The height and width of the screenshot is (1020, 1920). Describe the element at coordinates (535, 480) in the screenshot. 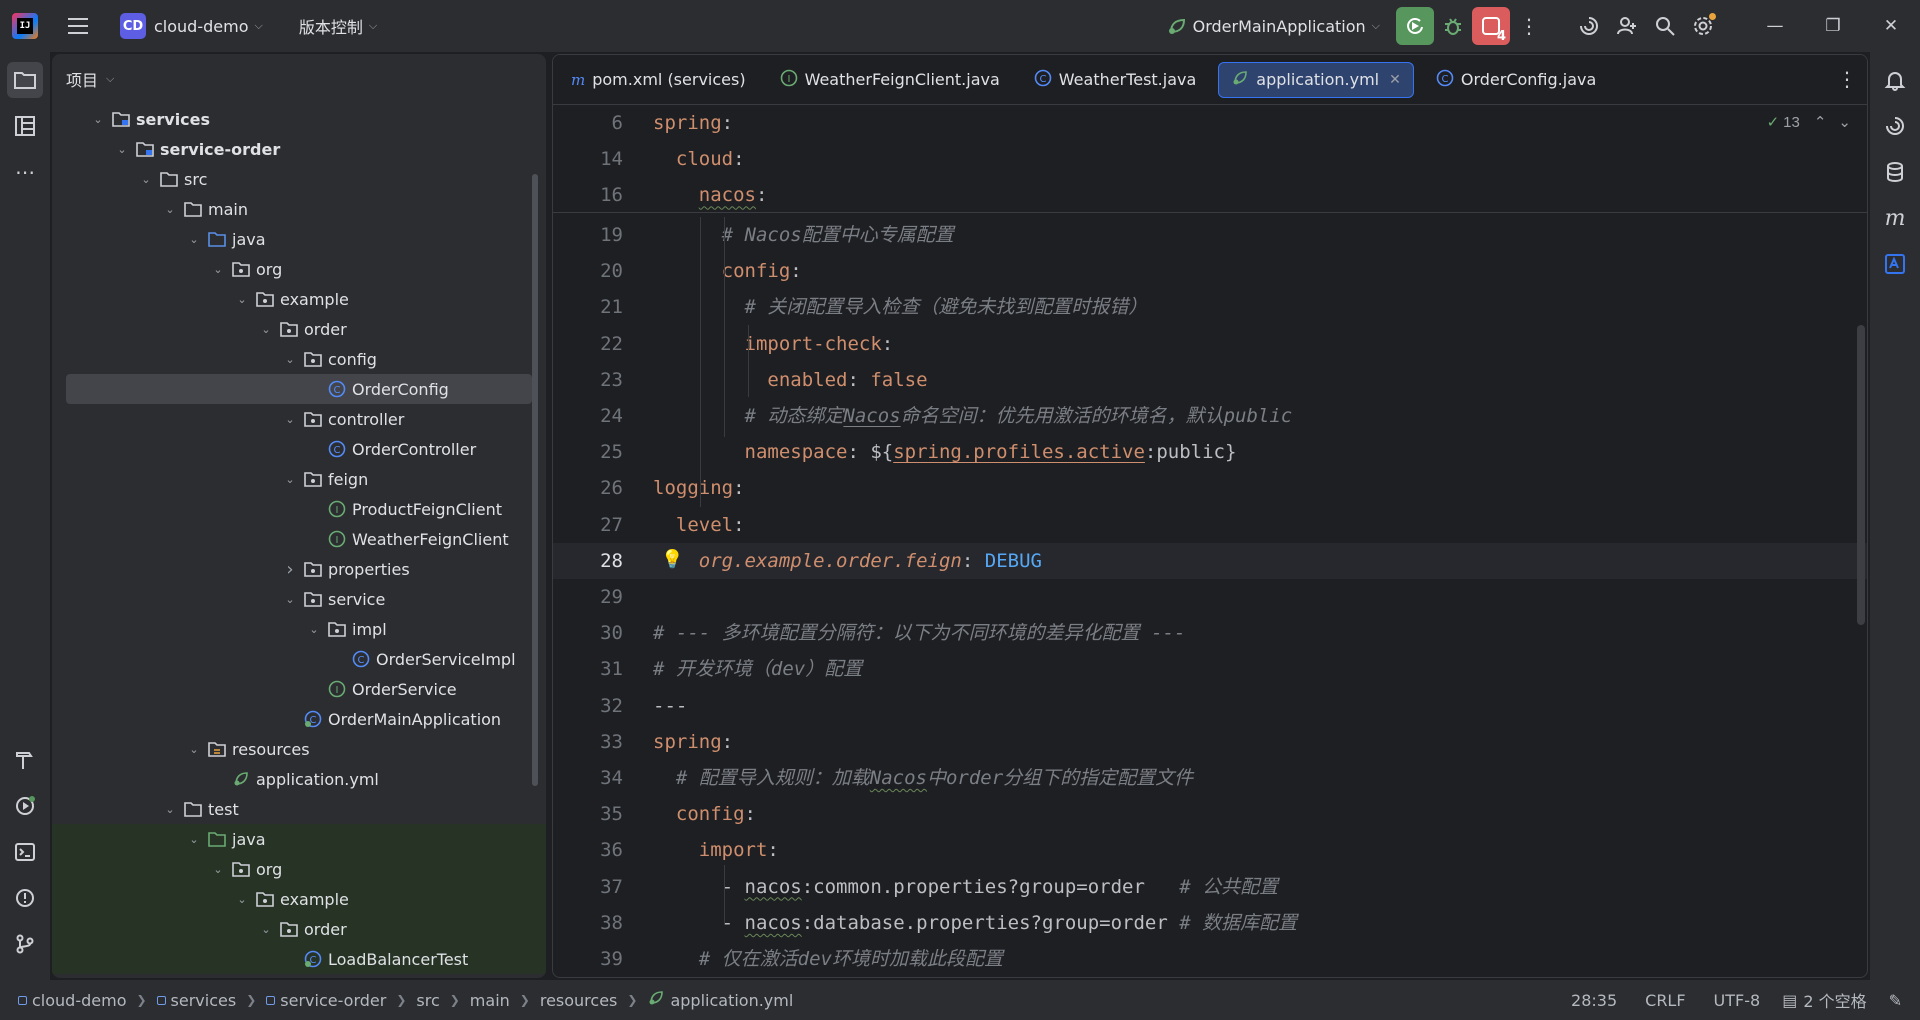

I see `tree-scrollbar` at that location.